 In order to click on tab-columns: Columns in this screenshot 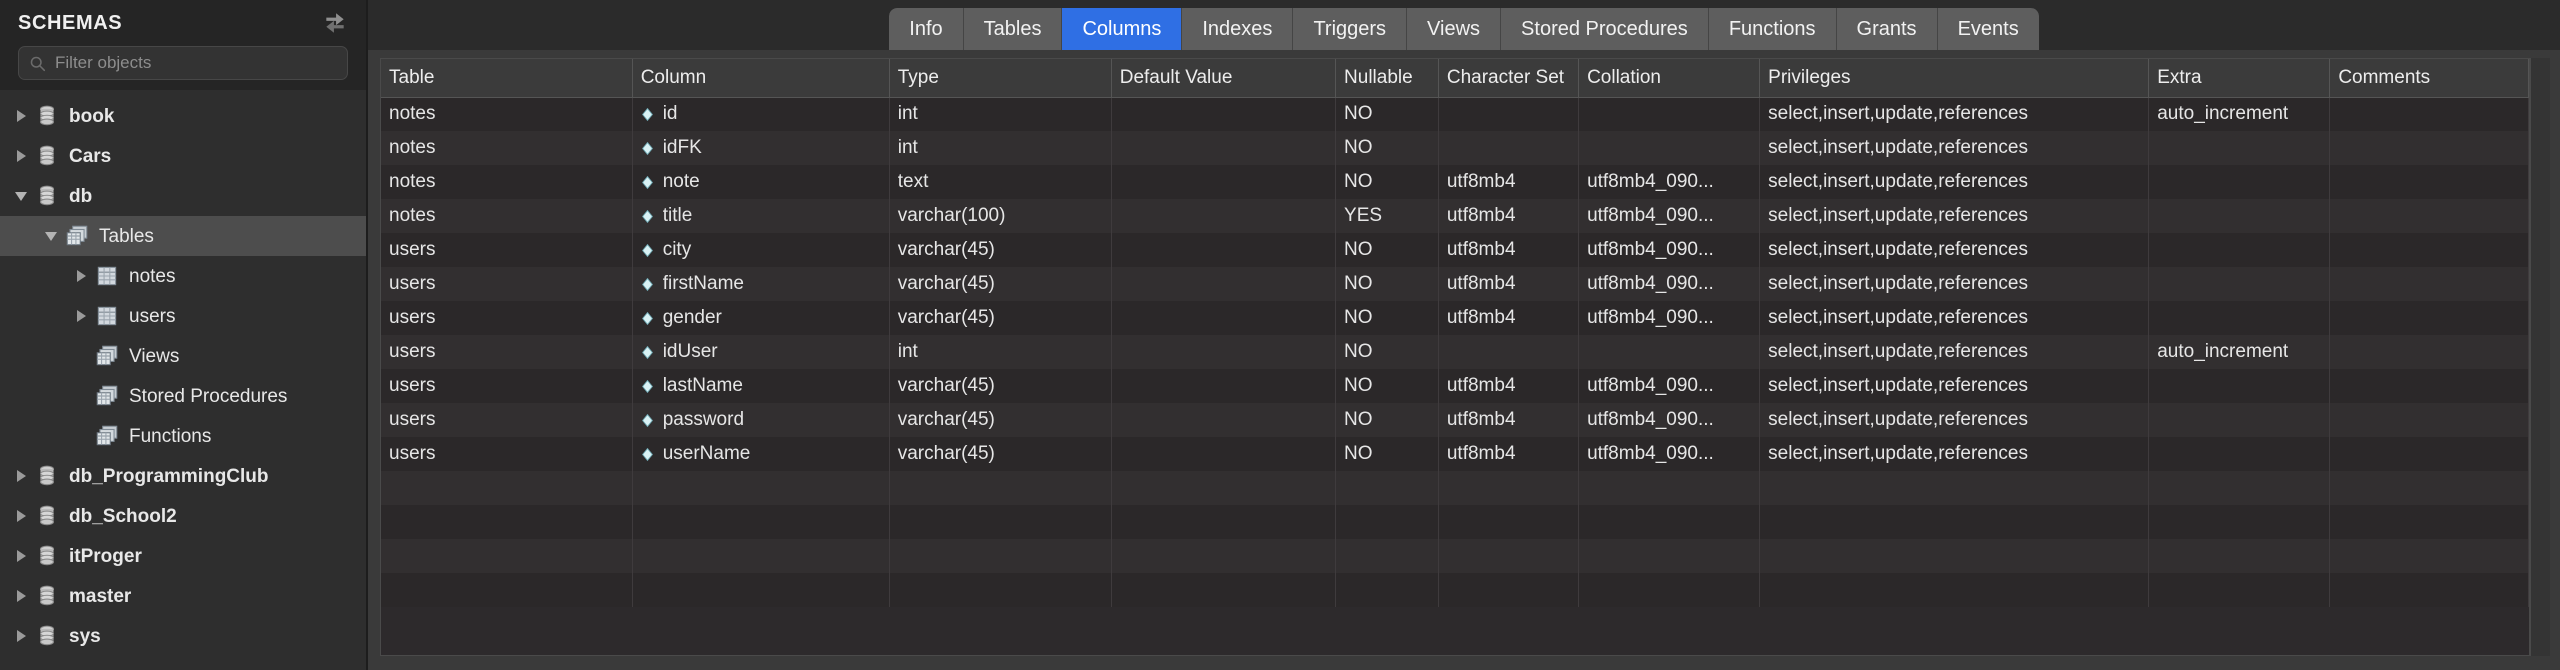, I will do `click(1122, 29)`.